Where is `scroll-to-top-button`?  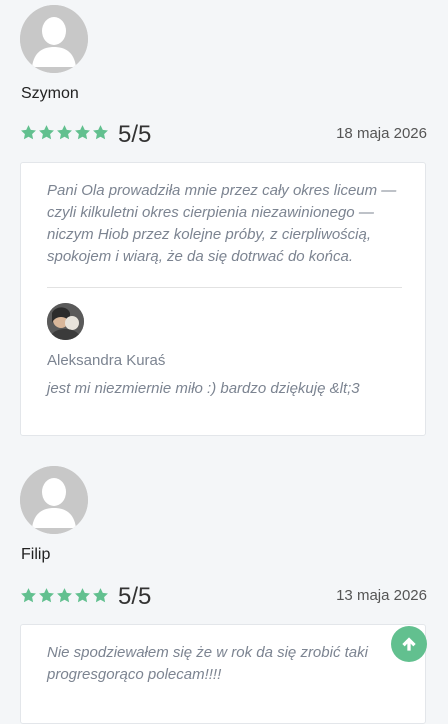 scroll-to-top-button is located at coordinates (409, 644).